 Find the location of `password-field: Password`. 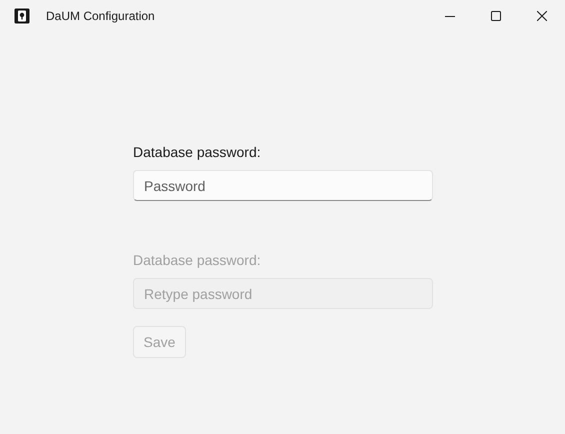

password-field: Password is located at coordinates (283, 185).